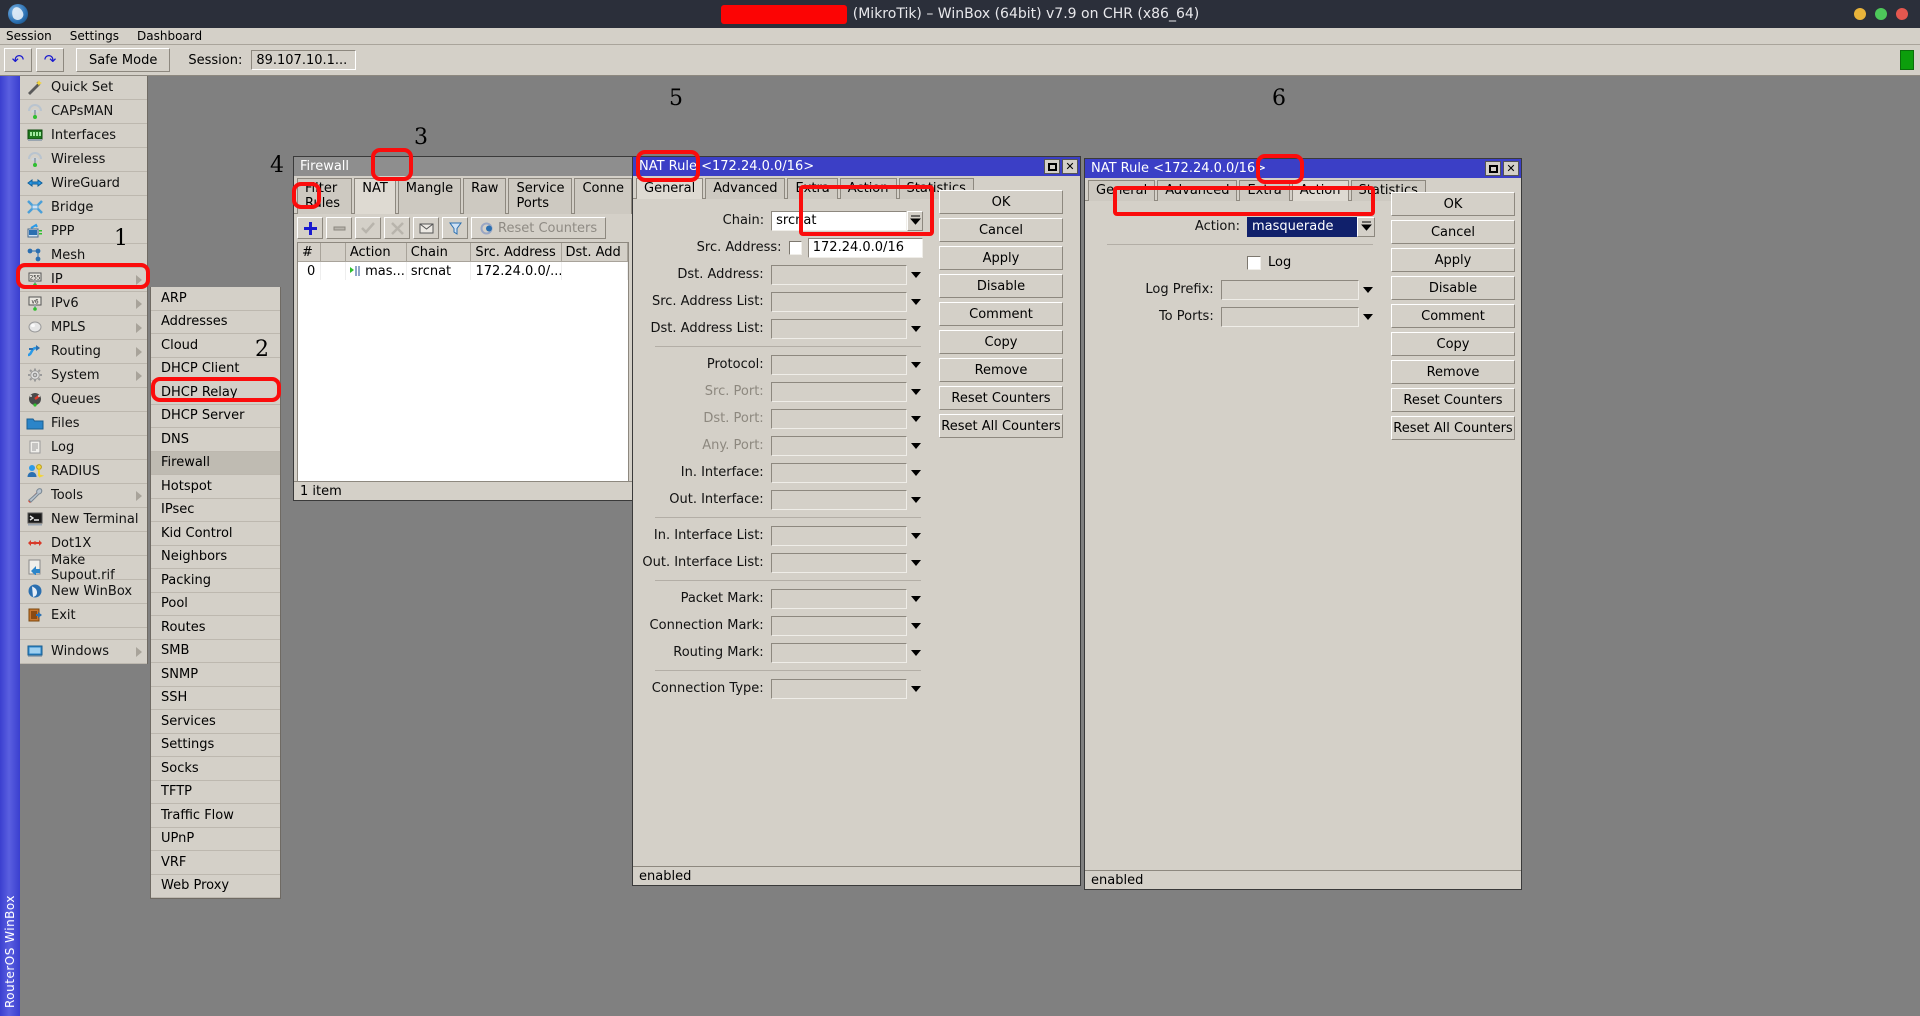 The width and height of the screenshot is (1920, 1016). What do you see at coordinates (83, 520) in the screenshot?
I see `mainmenu-item-new-terminal: New Terminal` at bounding box center [83, 520].